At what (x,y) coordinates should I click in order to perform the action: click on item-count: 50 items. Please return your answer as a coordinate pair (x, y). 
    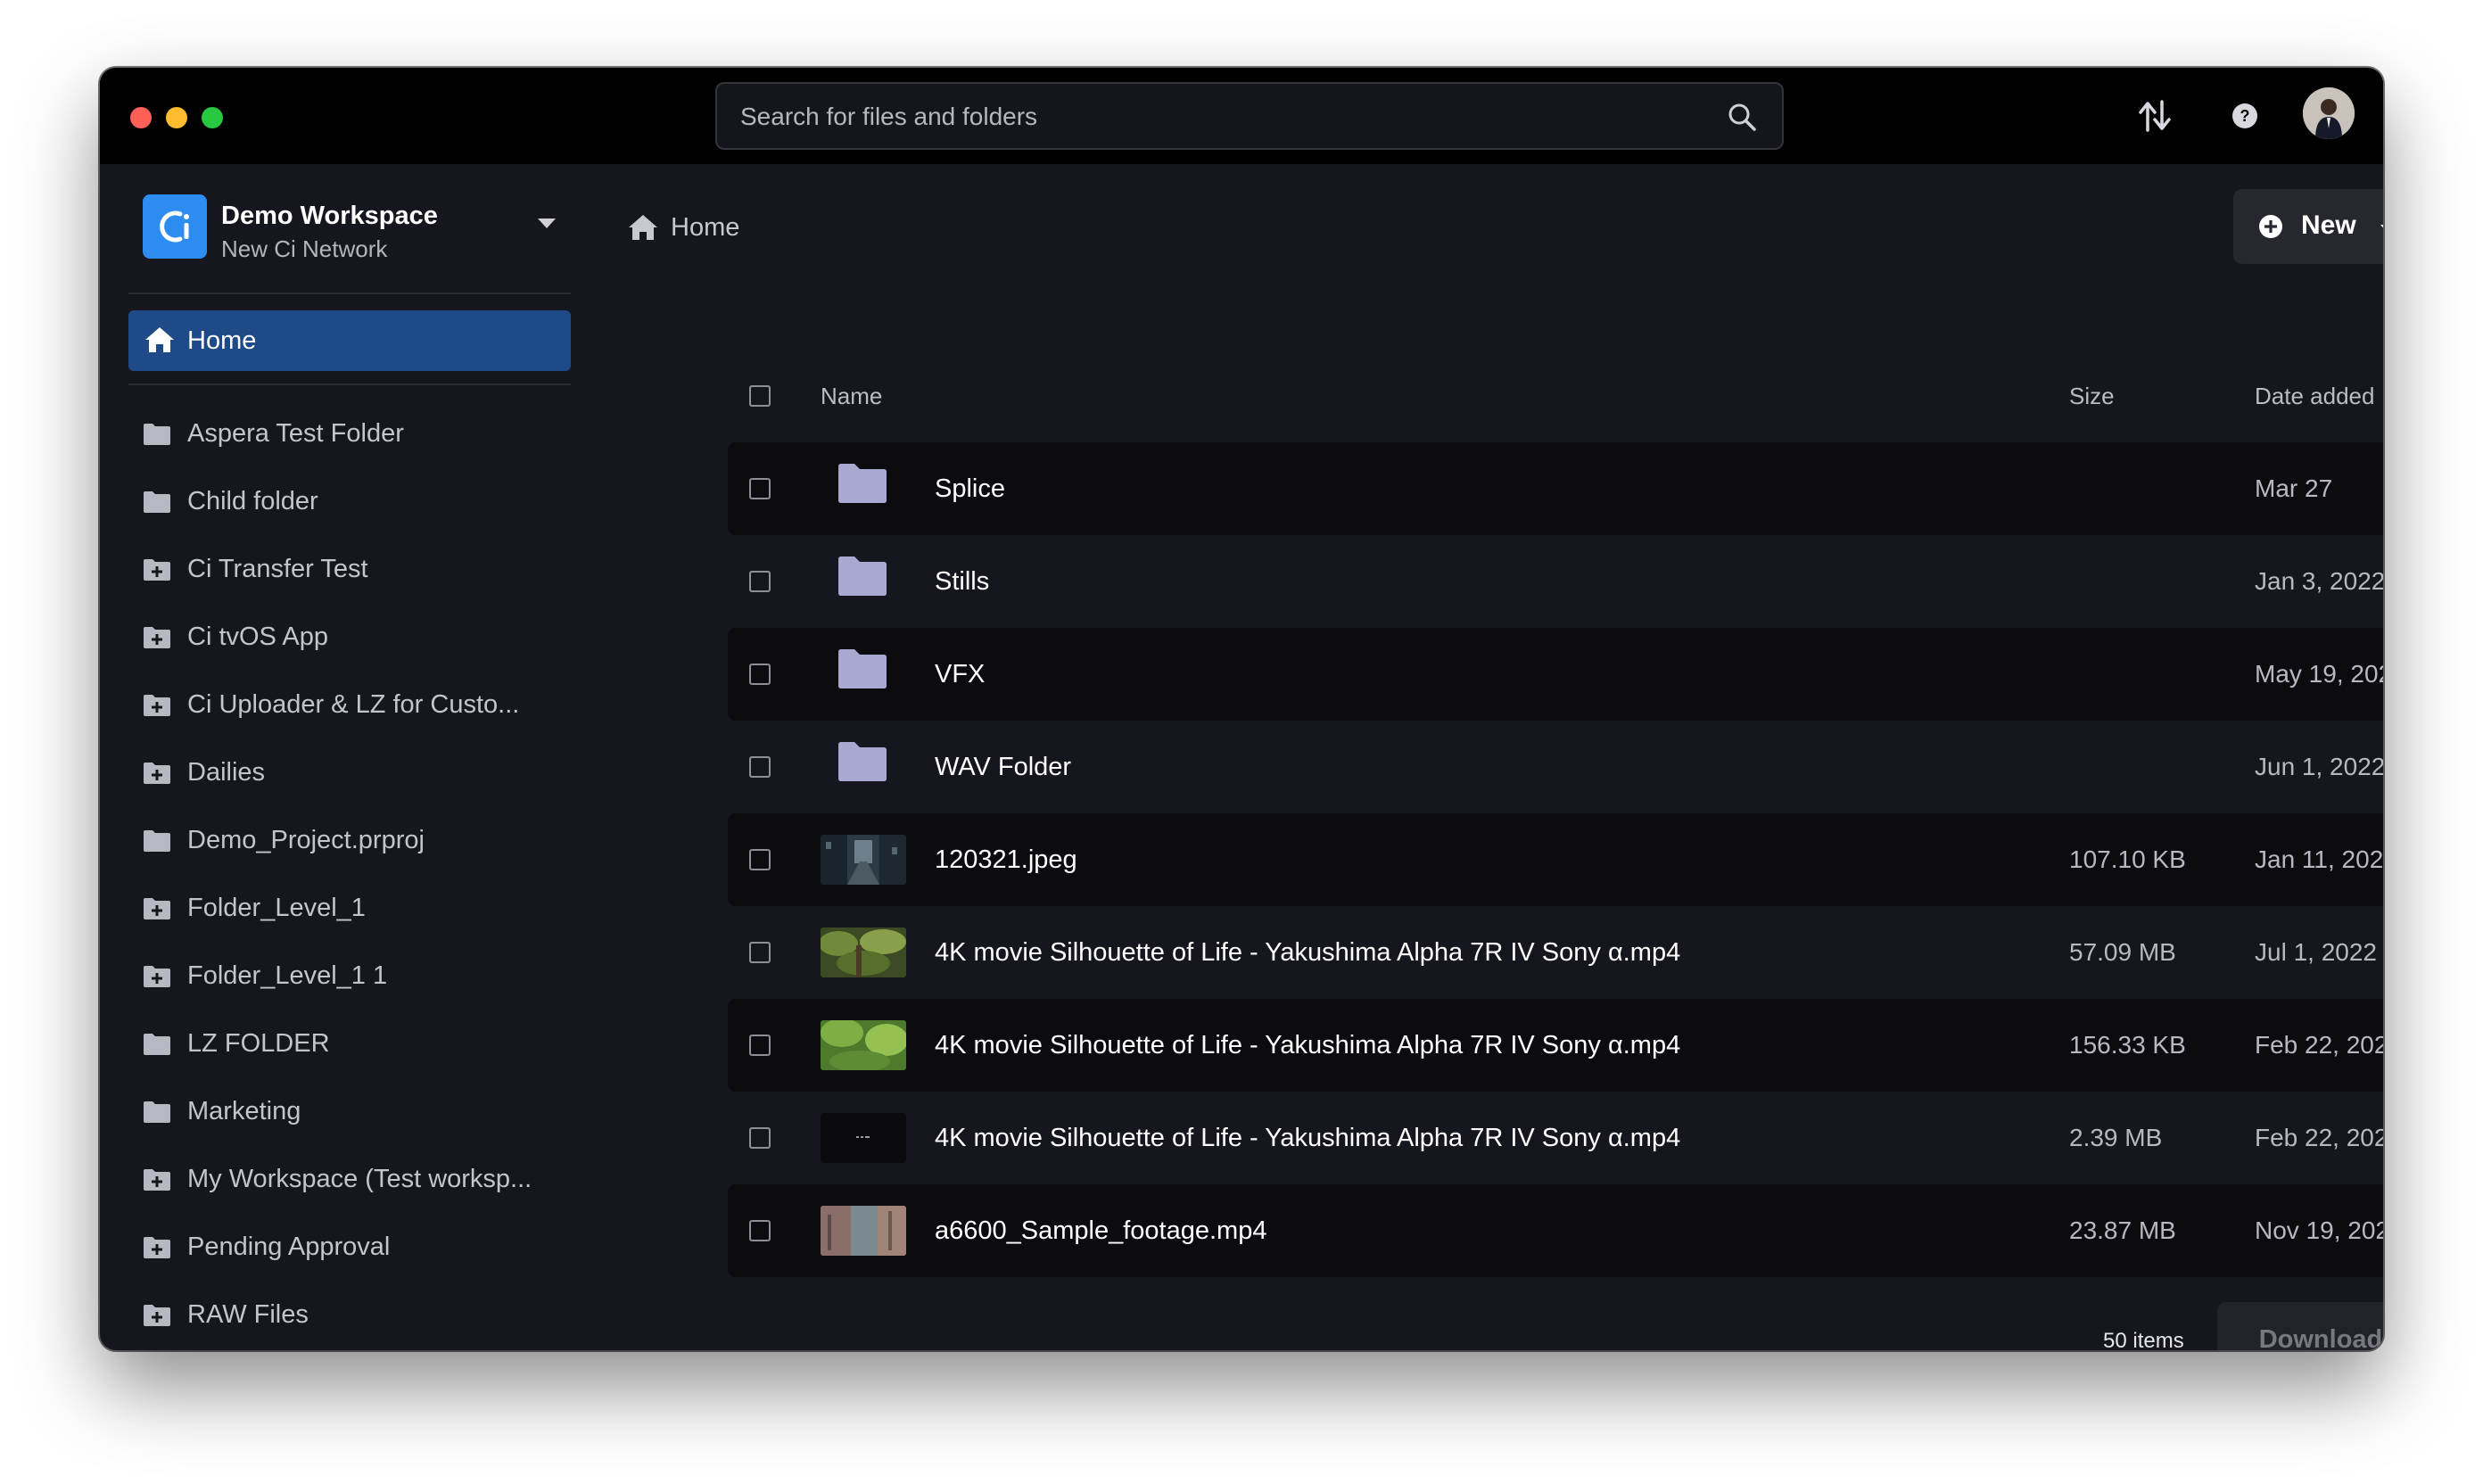
    Looking at the image, I should click on (2143, 1339).